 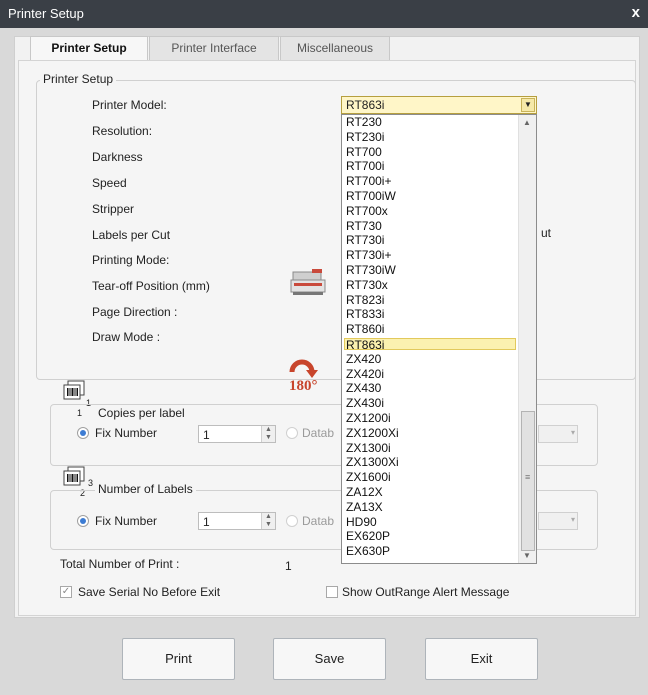 What do you see at coordinates (74, 391) in the screenshot?
I see `copies-per-label-icon` at bounding box center [74, 391].